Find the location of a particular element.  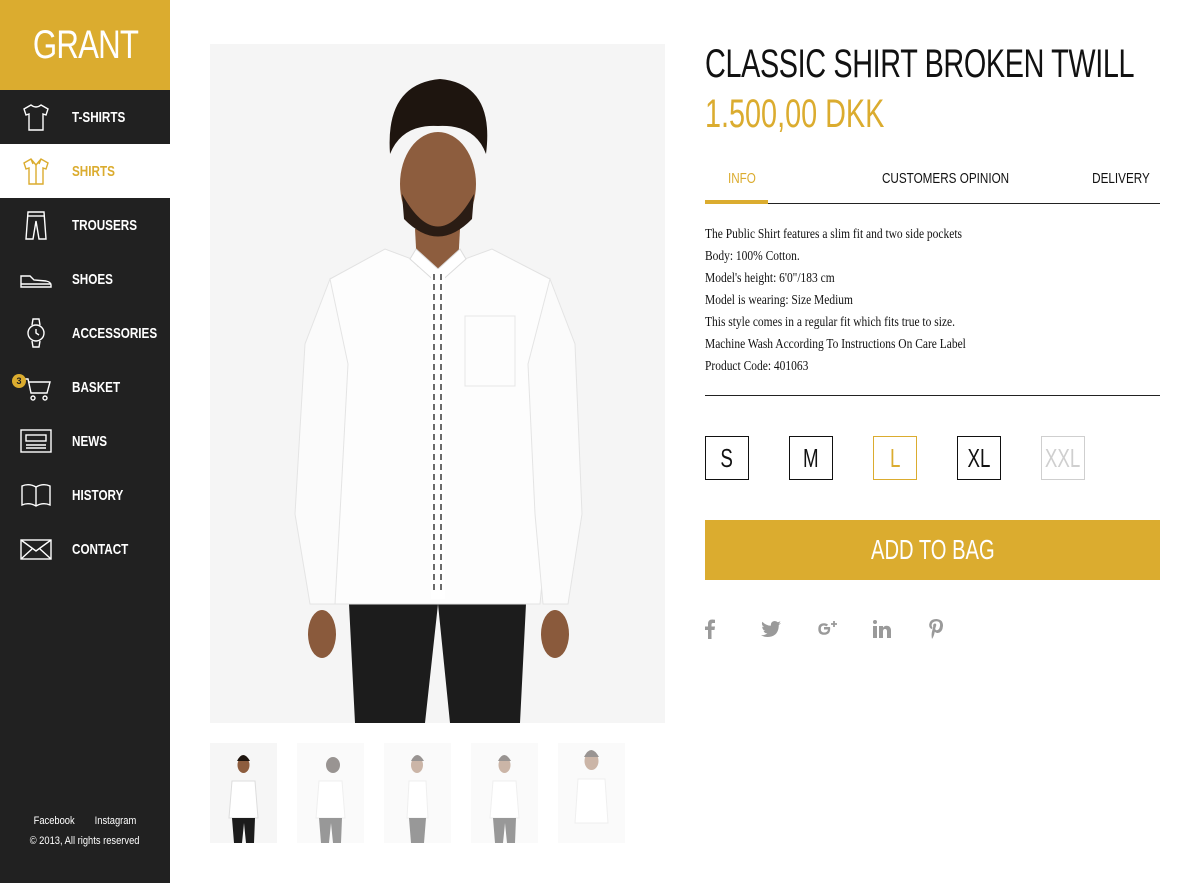

social-share is located at coordinates (845, 629).